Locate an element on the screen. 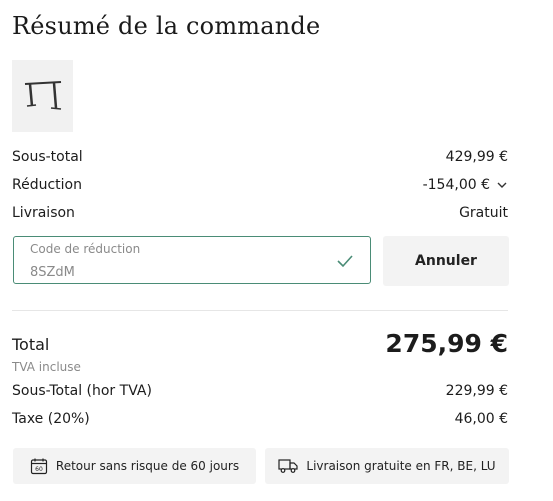 This screenshot has width=553, height=501. discount-row: Réduction -154,00 € is located at coordinates (260, 185).